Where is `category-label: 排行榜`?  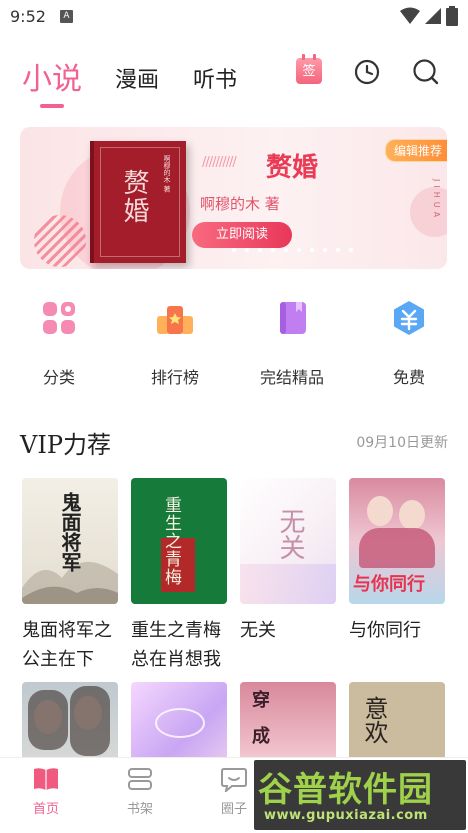
category-label: 排行榜 is located at coordinates (174, 377).